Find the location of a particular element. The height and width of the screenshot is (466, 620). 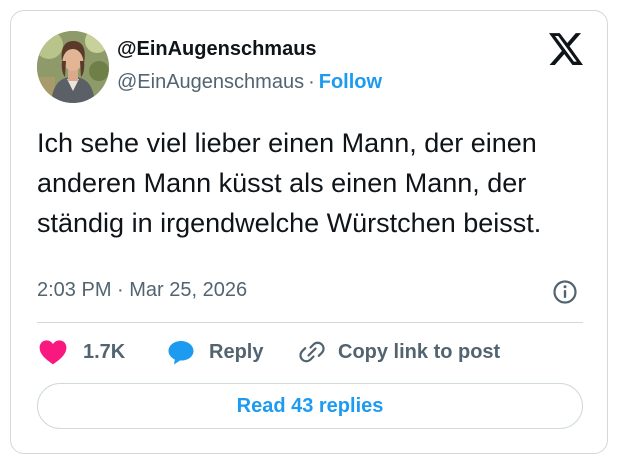

author-avatar is located at coordinates (73, 67).